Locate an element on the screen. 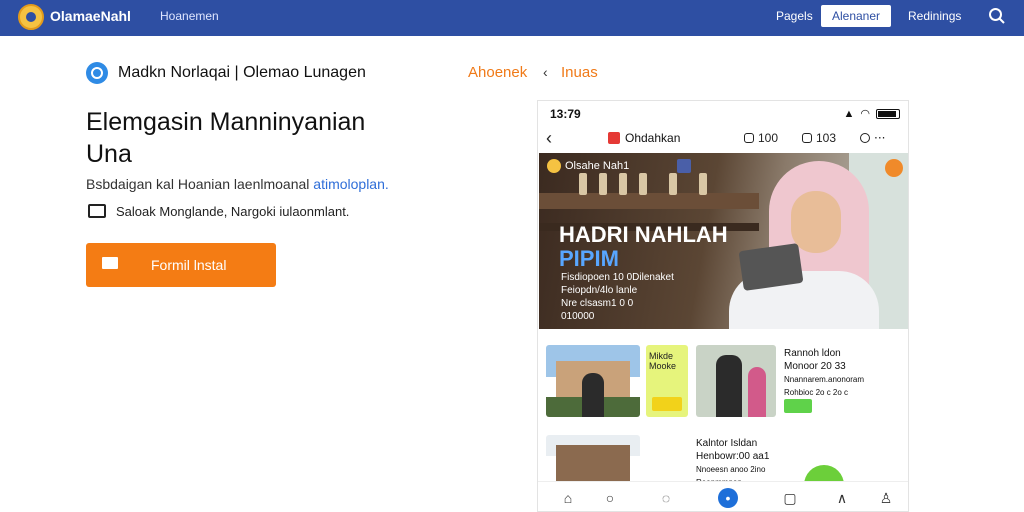 The image size is (1024, 512). tab-profile-icon: ♙ is located at coordinates (886, 498).